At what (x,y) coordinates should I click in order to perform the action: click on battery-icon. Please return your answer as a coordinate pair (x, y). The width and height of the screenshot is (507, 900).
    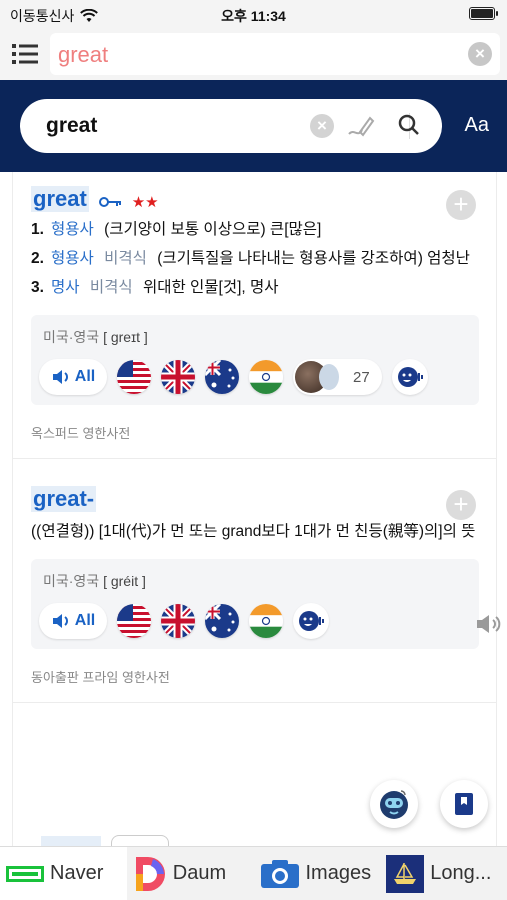
    Looking at the image, I should click on (483, 13).